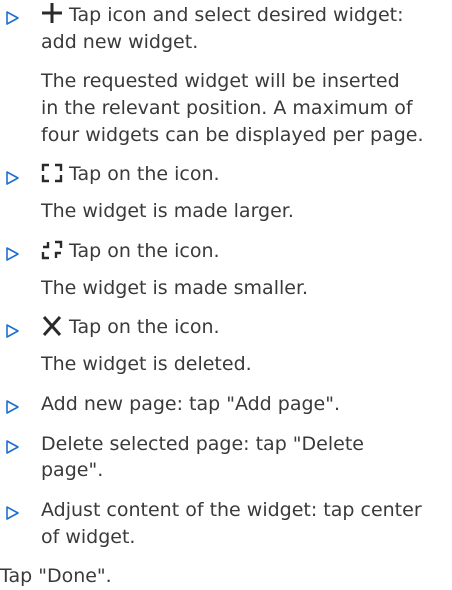 The width and height of the screenshot is (452, 590). I want to click on enlarge-icon, so click(52, 173).